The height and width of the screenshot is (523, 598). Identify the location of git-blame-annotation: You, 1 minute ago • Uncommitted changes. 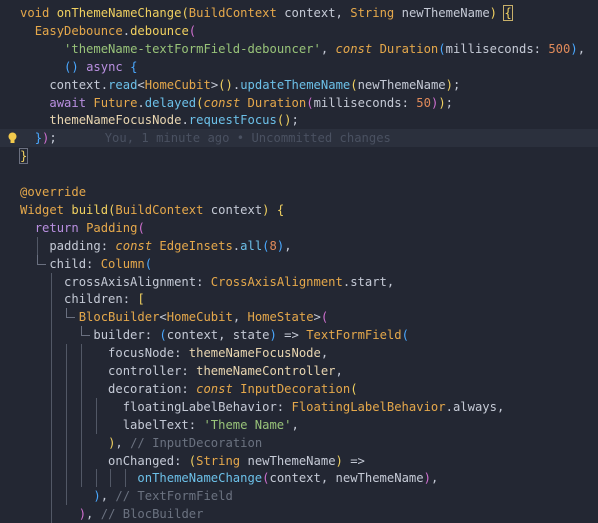
(247, 138).